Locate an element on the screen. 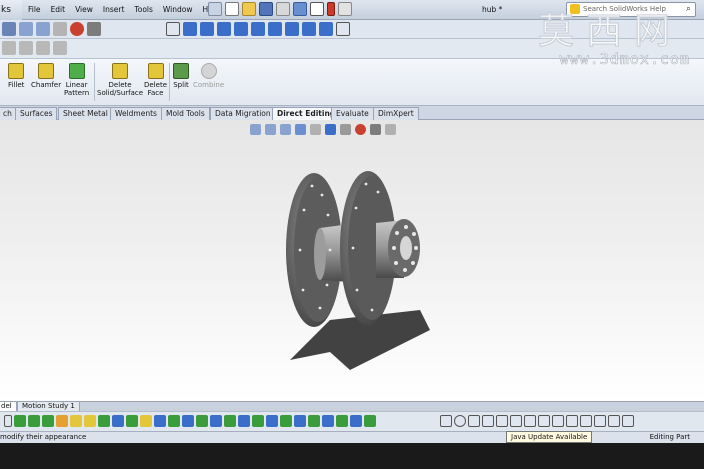 Image resolution: width=704 pixels, height=469 pixels. combine-button: Combine is located at coordinates (208, 76).